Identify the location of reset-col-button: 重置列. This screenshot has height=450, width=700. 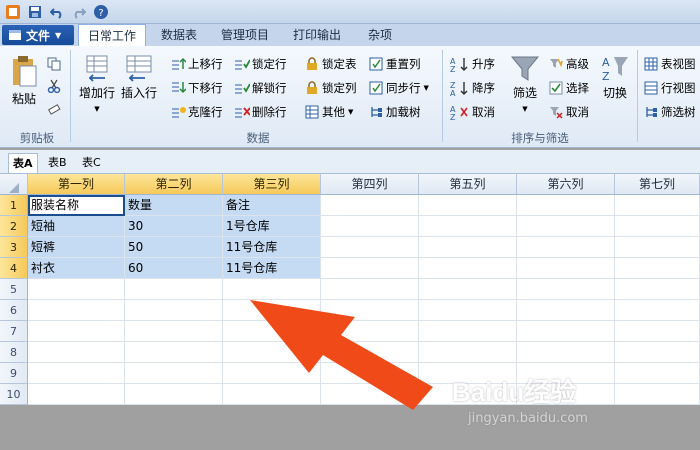
(394, 64).